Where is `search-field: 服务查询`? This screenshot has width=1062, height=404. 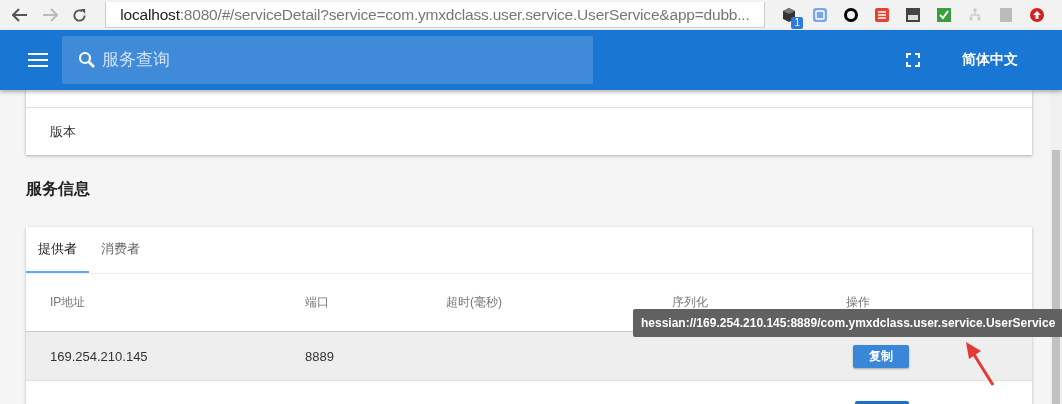 search-field: 服务查询 is located at coordinates (327, 60).